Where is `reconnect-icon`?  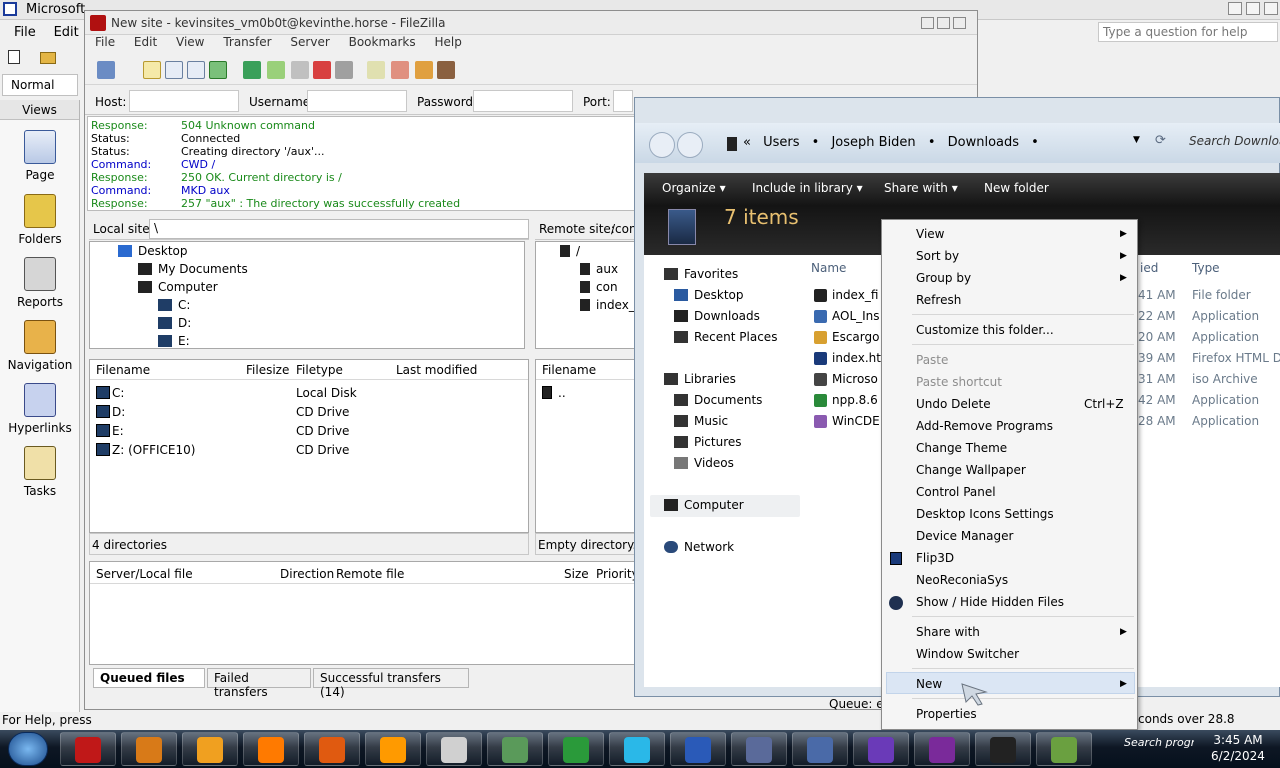
reconnect-icon is located at coordinates (344, 70).